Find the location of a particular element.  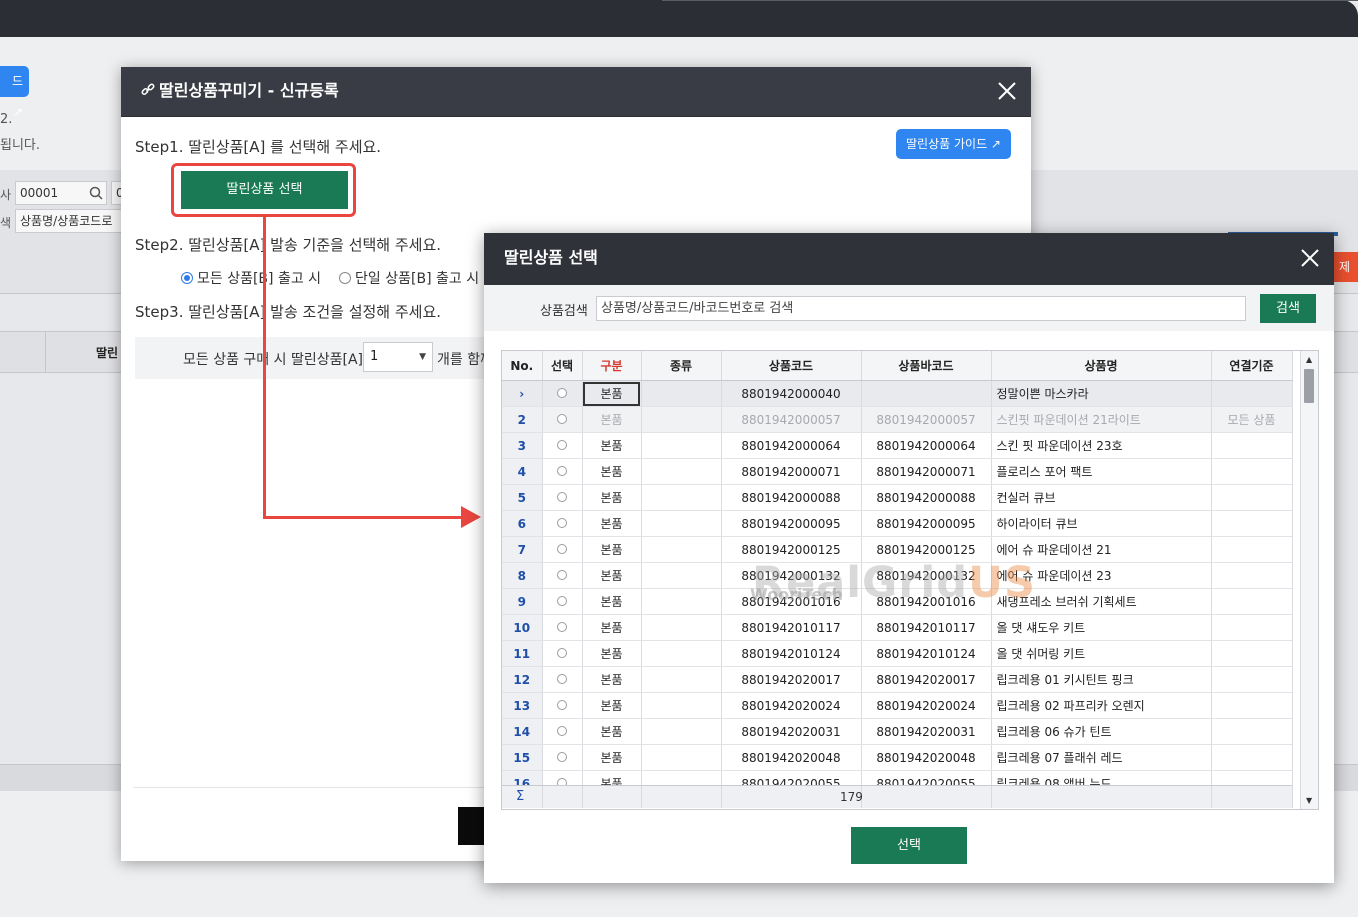

cell-barcode: 8801942001016 is located at coordinates (926, 601).